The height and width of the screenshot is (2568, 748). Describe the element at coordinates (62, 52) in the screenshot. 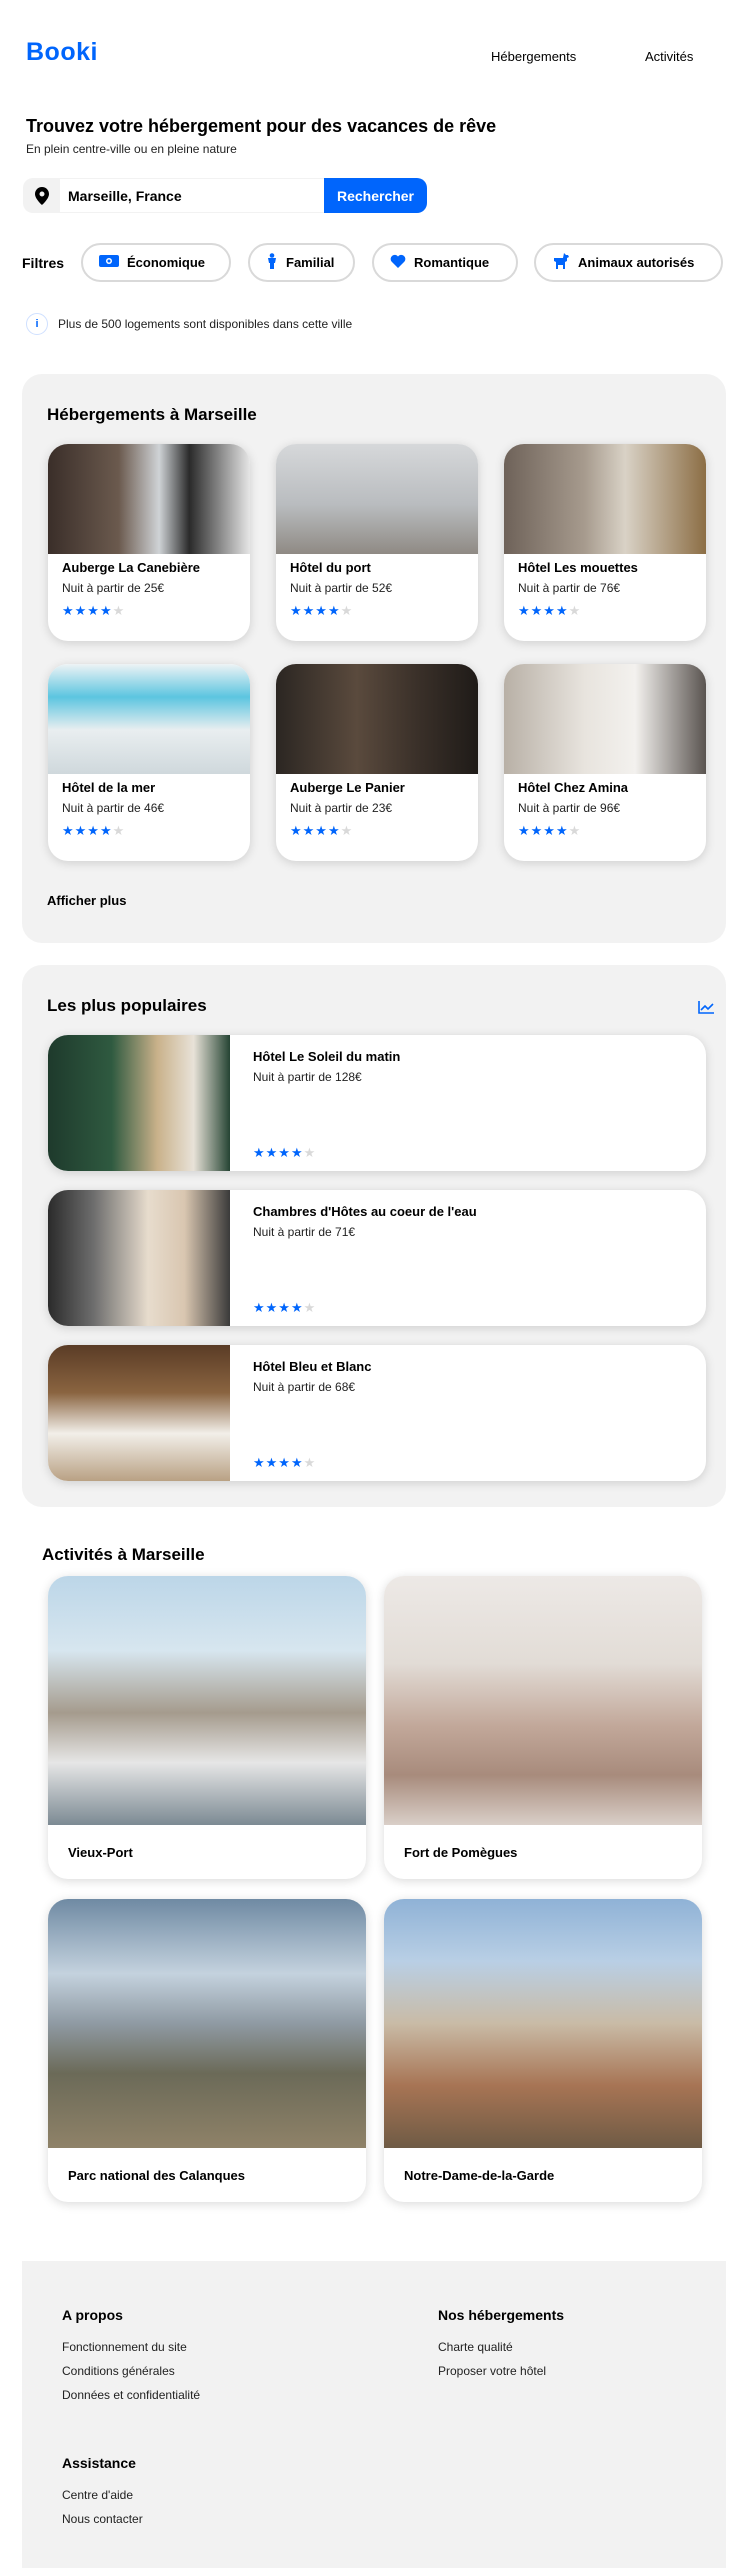

I see `logo: Booki` at that location.